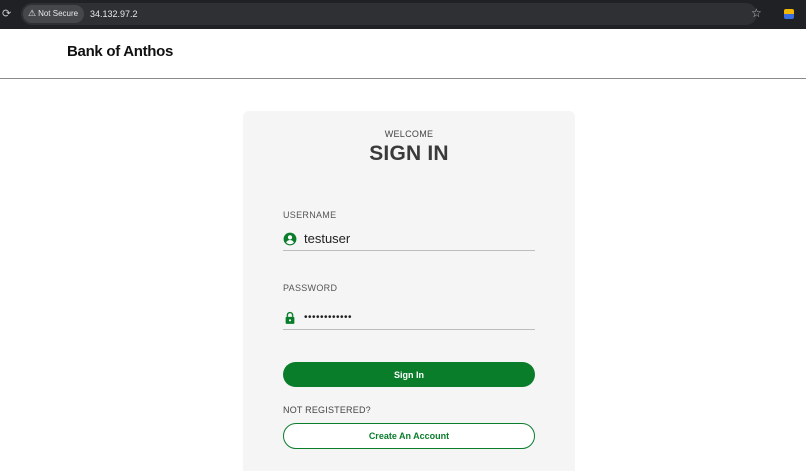 The width and height of the screenshot is (806, 471). Describe the element at coordinates (409, 436) in the screenshot. I see `create-account-button: Create An Account` at that location.